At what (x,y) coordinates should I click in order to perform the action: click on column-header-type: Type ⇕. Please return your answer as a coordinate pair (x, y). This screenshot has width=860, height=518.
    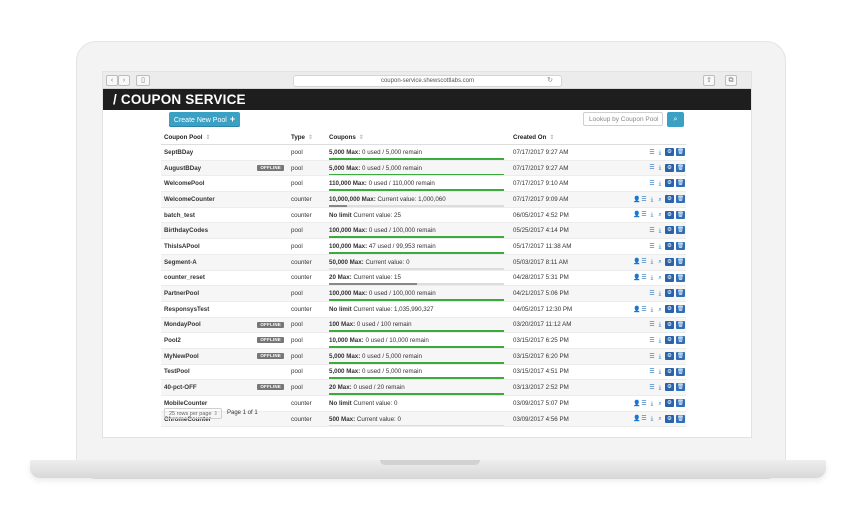
    Looking at the image, I should click on (307, 137).